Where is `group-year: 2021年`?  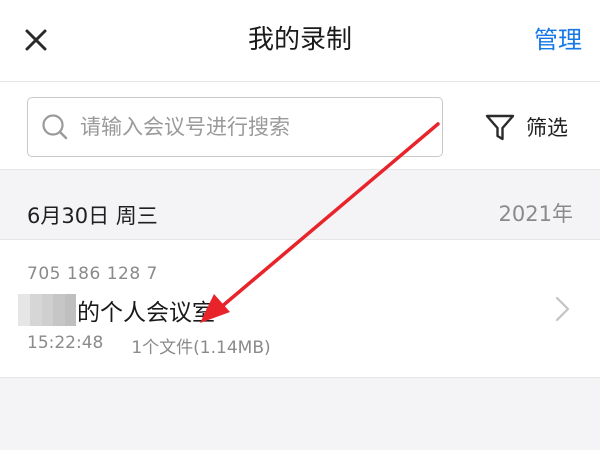 group-year: 2021年 is located at coordinates (535, 214).